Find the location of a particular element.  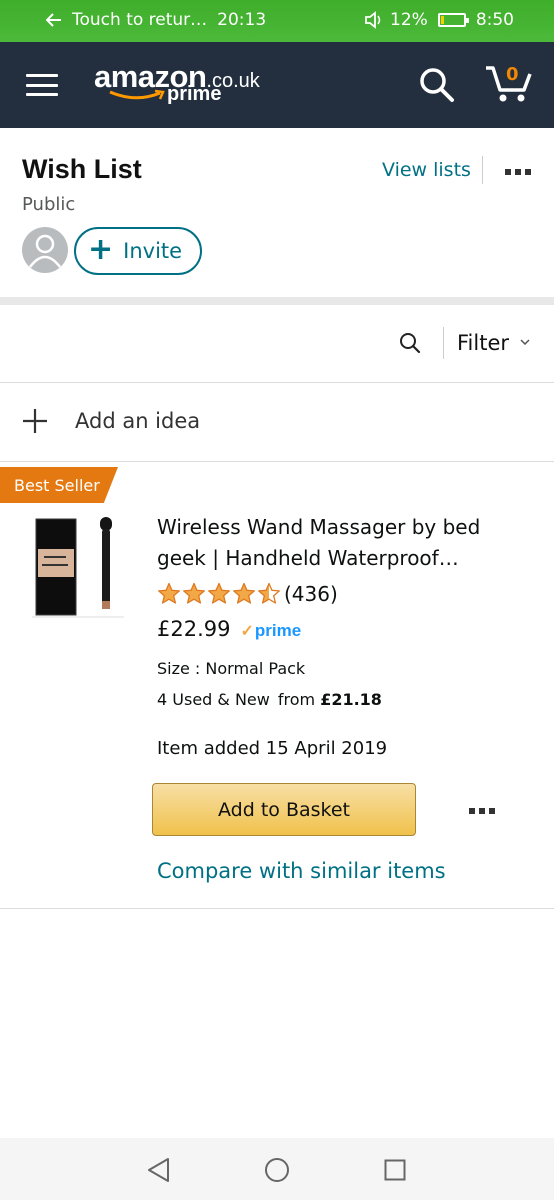

invite-button: + Invite is located at coordinates (138, 251).